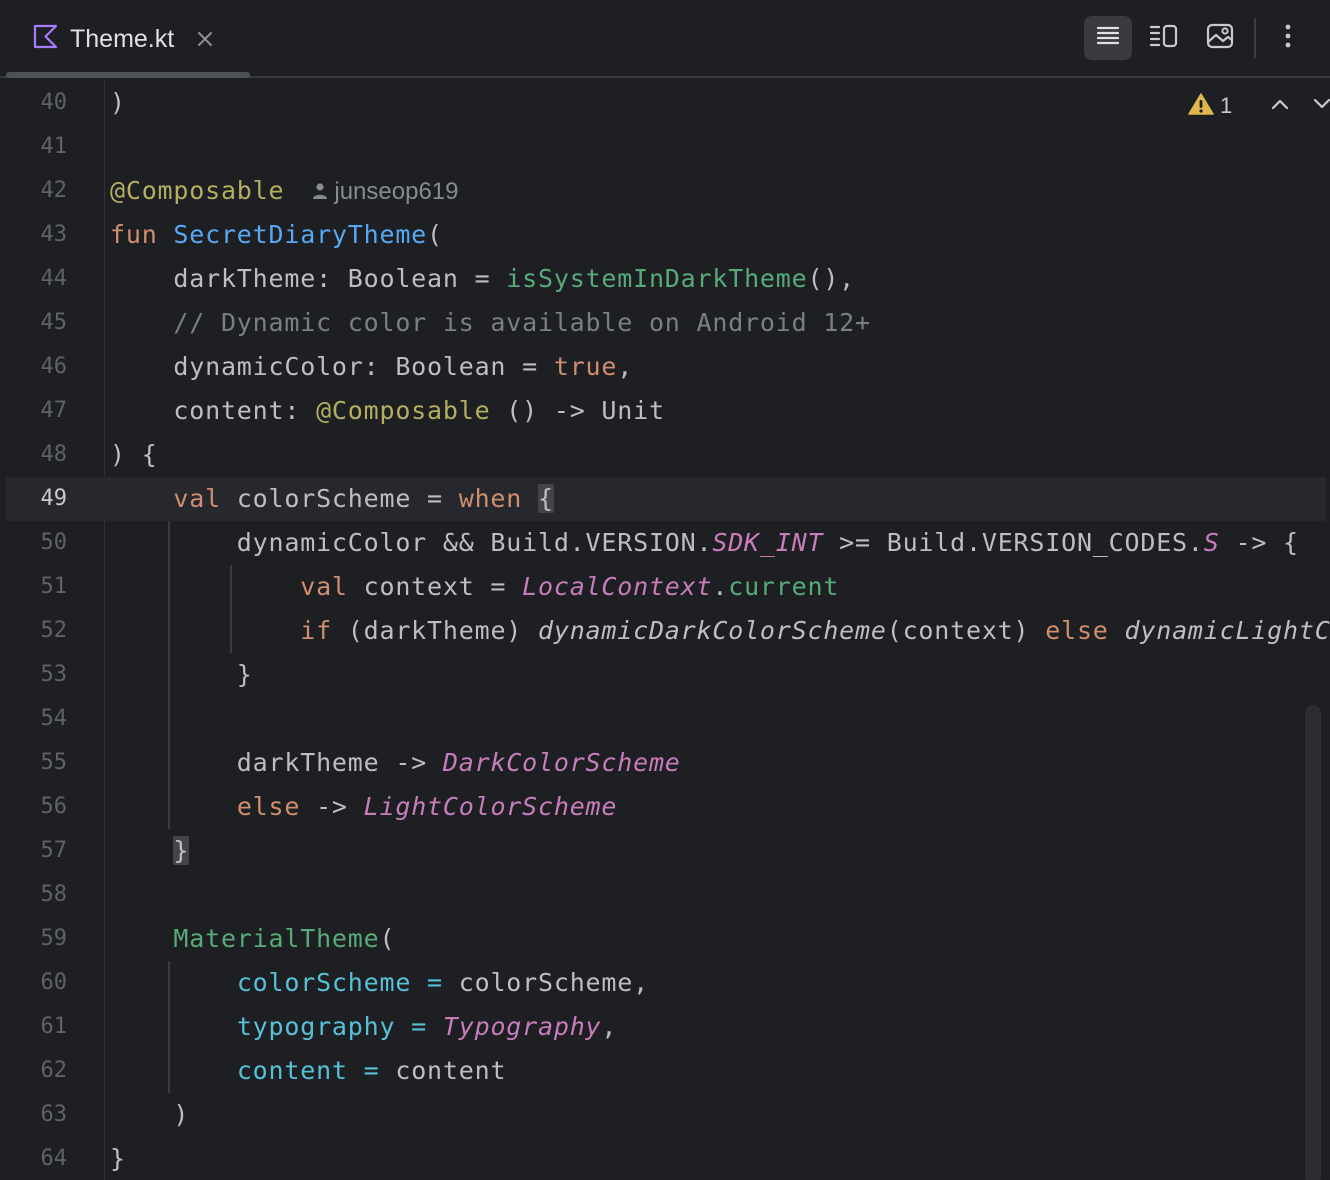 The width and height of the screenshot is (1330, 1180). Describe the element at coordinates (665, 807) in the screenshot. I see `code-line: 56 else -> LightColorScheme` at that location.